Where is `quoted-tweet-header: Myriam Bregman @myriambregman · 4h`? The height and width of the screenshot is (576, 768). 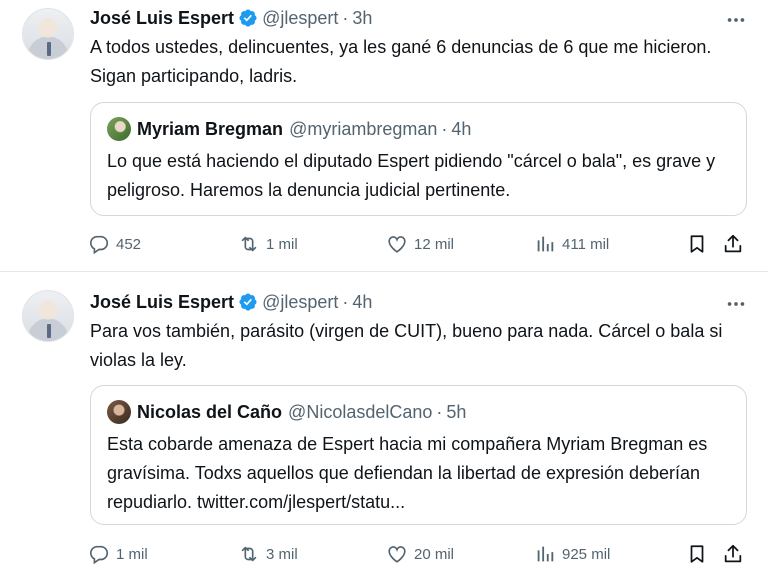 quoted-tweet-header: Myriam Bregman @myriambregman · 4h is located at coordinates (289, 129).